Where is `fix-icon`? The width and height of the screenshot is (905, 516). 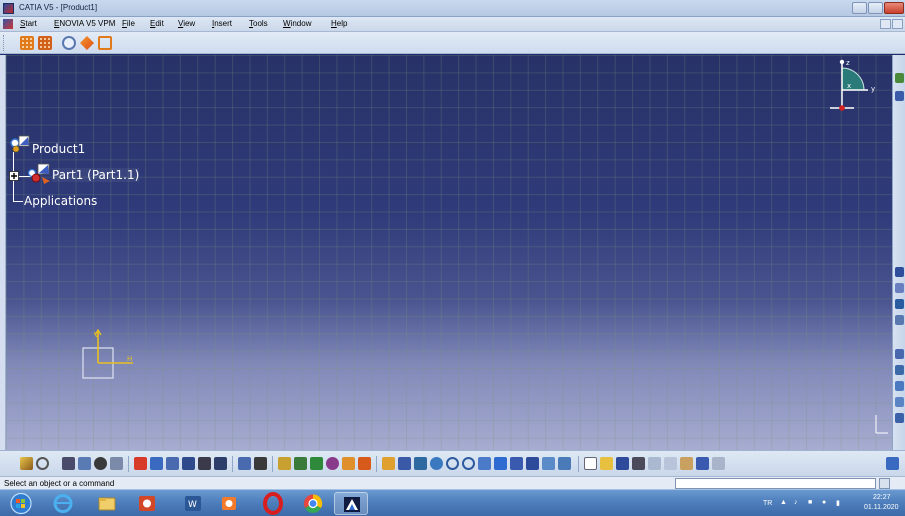
fix-icon is located at coordinates (116, 463).